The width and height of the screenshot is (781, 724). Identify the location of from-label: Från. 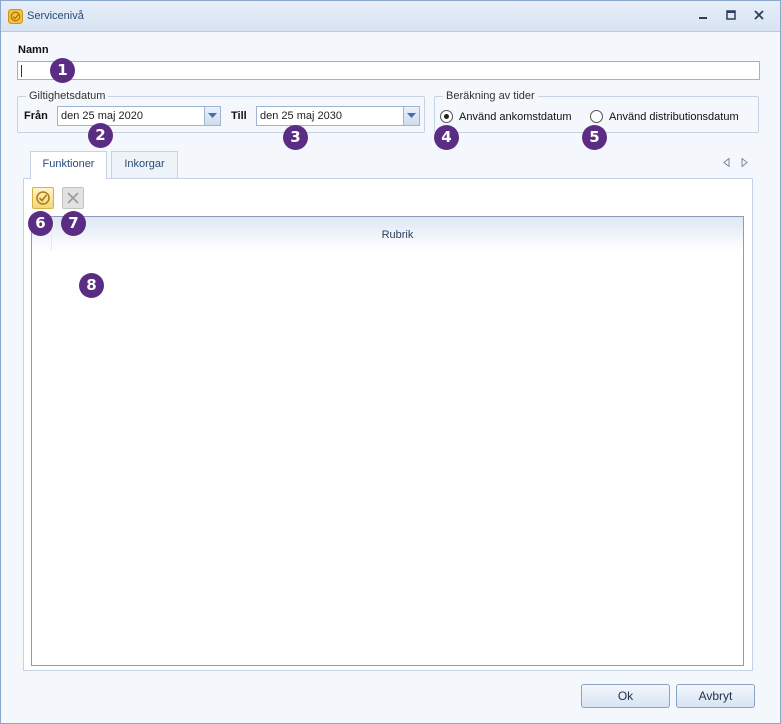
(36, 116).